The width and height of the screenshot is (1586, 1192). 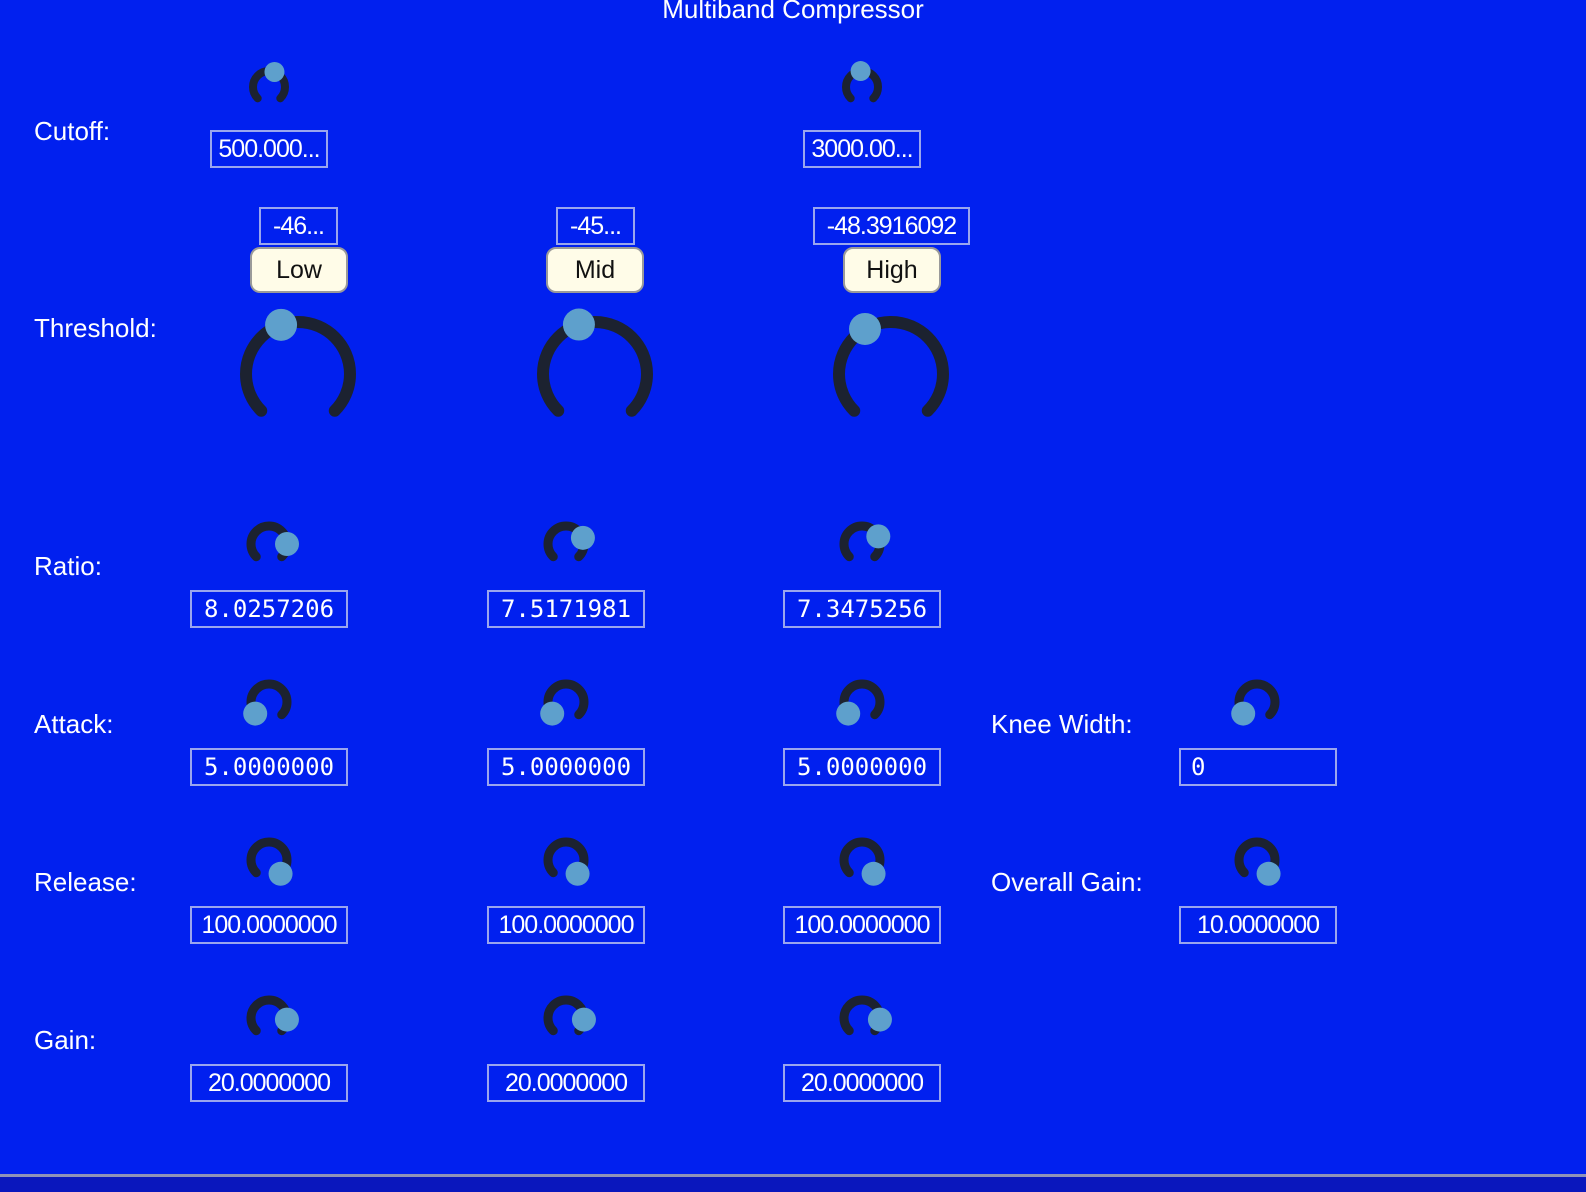 I want to click on ratio-mid-knob, so click(x=566, y=544).